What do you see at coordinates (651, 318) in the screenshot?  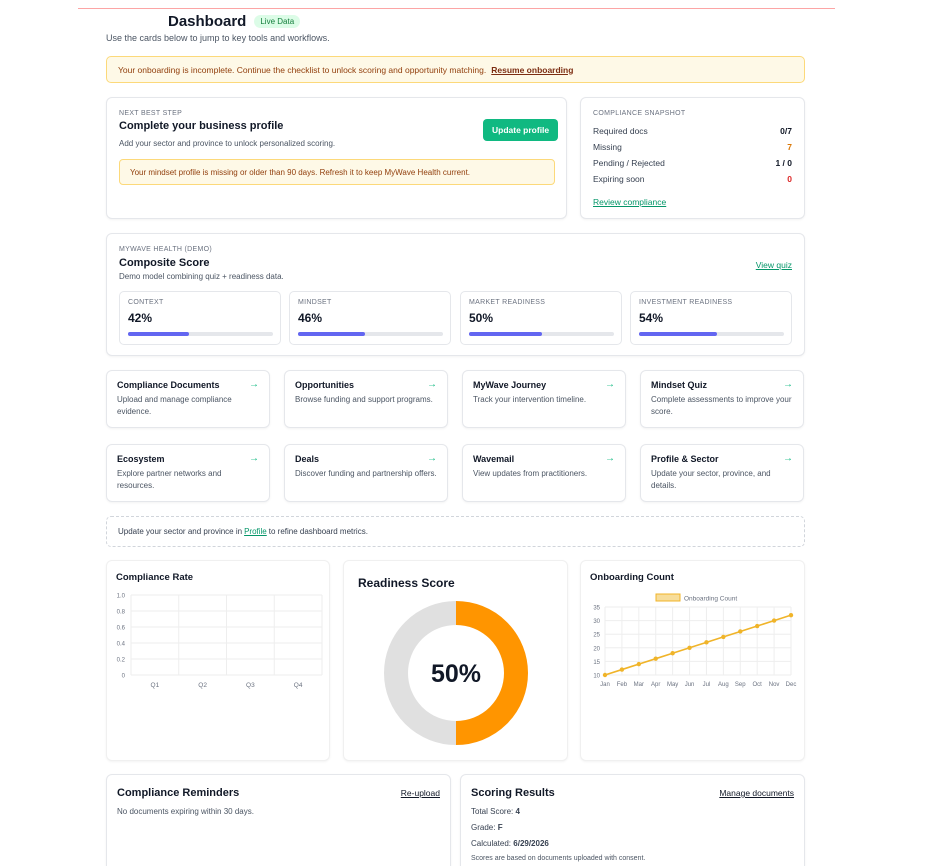 I see `metric-value: 54%` at bounding box center [651, 318].